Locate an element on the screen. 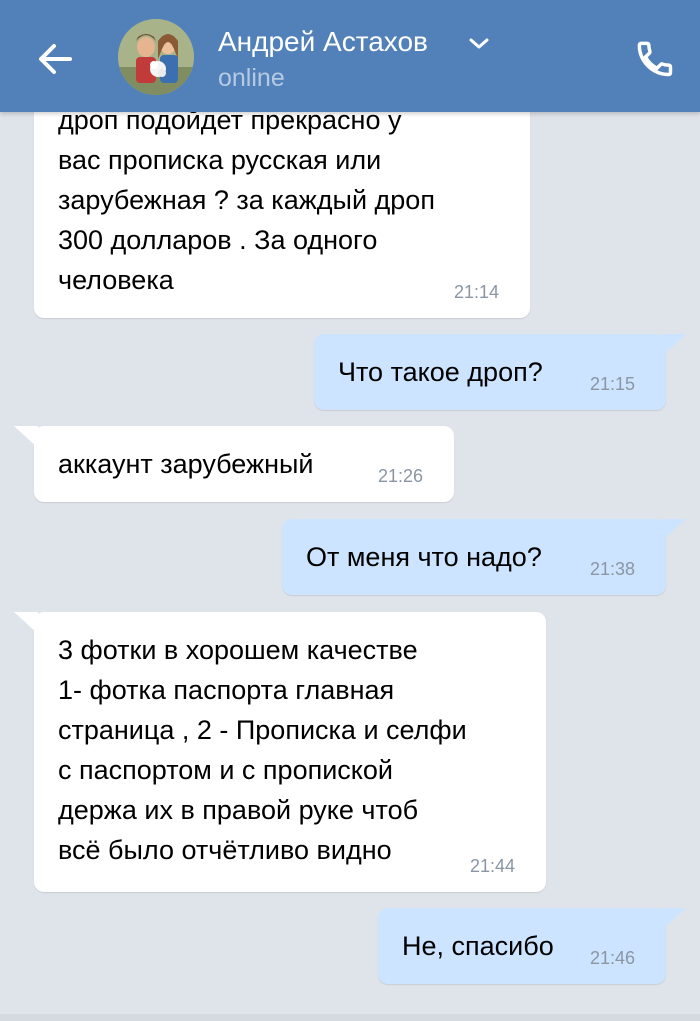 The image size is (700, 1021). chevron-down-icon is located at coordinates (479, 44).